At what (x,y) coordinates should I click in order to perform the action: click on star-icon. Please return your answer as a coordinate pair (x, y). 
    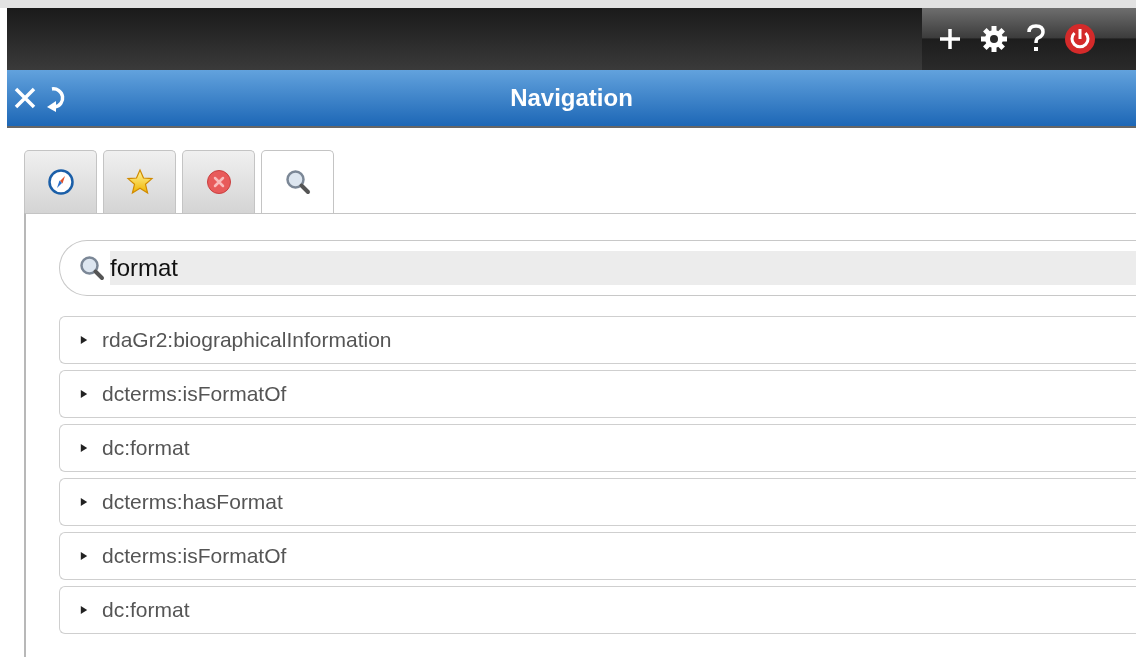
    Looking at the image, I should click on (139, 182).